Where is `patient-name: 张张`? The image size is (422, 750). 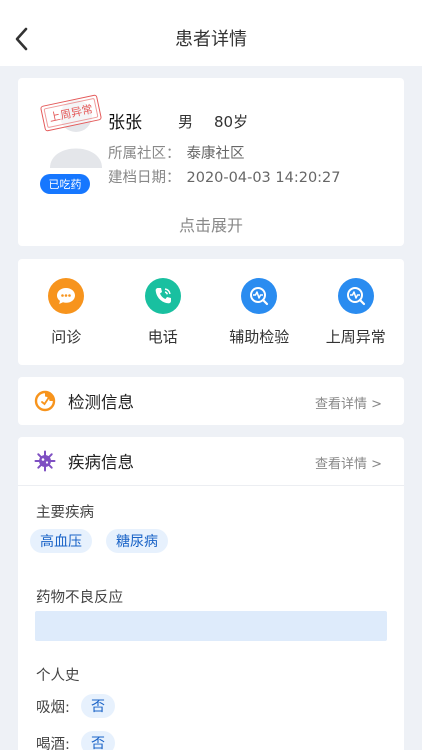 patient-name: 张张 is located at coordinates (125, 123).